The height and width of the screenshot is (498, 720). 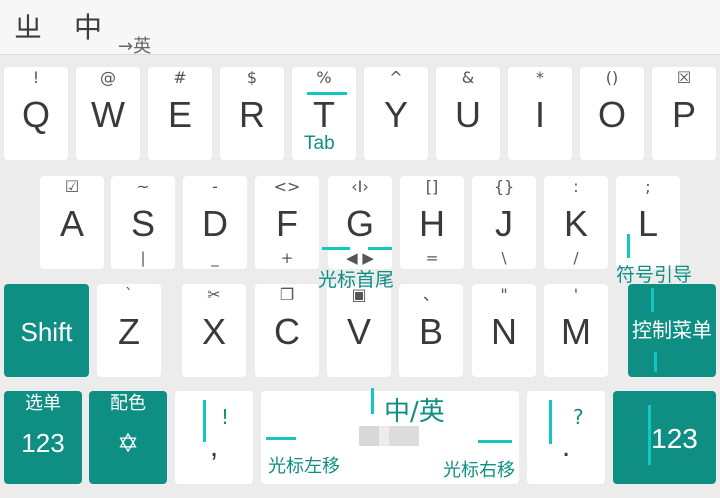 I want to click on menu-key: 选单 123, so click(x=43, y=437).